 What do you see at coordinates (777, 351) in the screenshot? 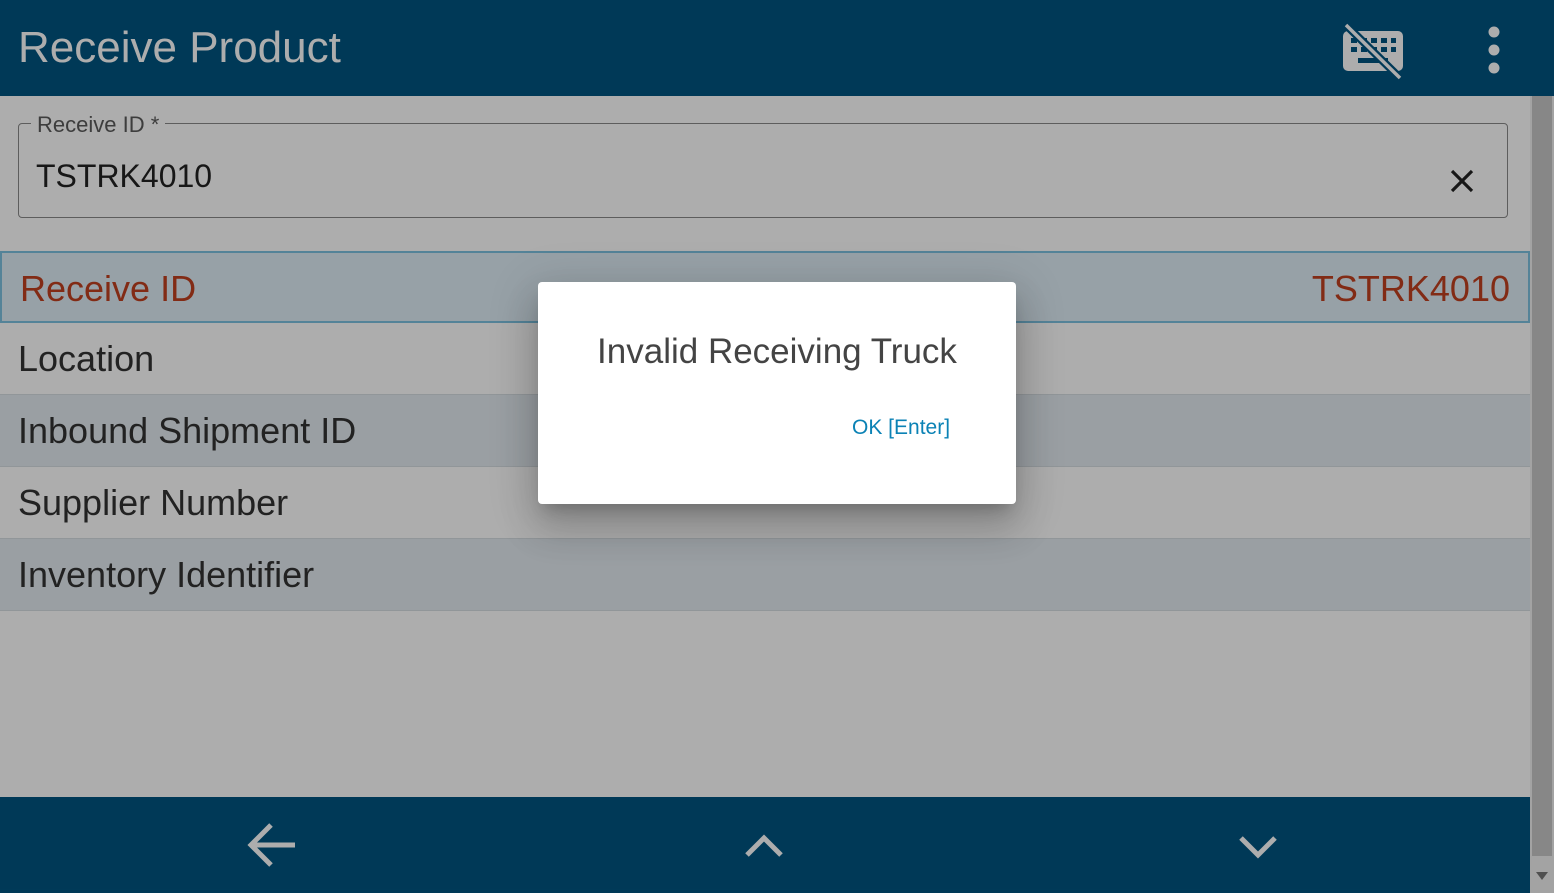
I see `dialog-message: Invalid Receiving Truck` at bounding box center [777, 351].